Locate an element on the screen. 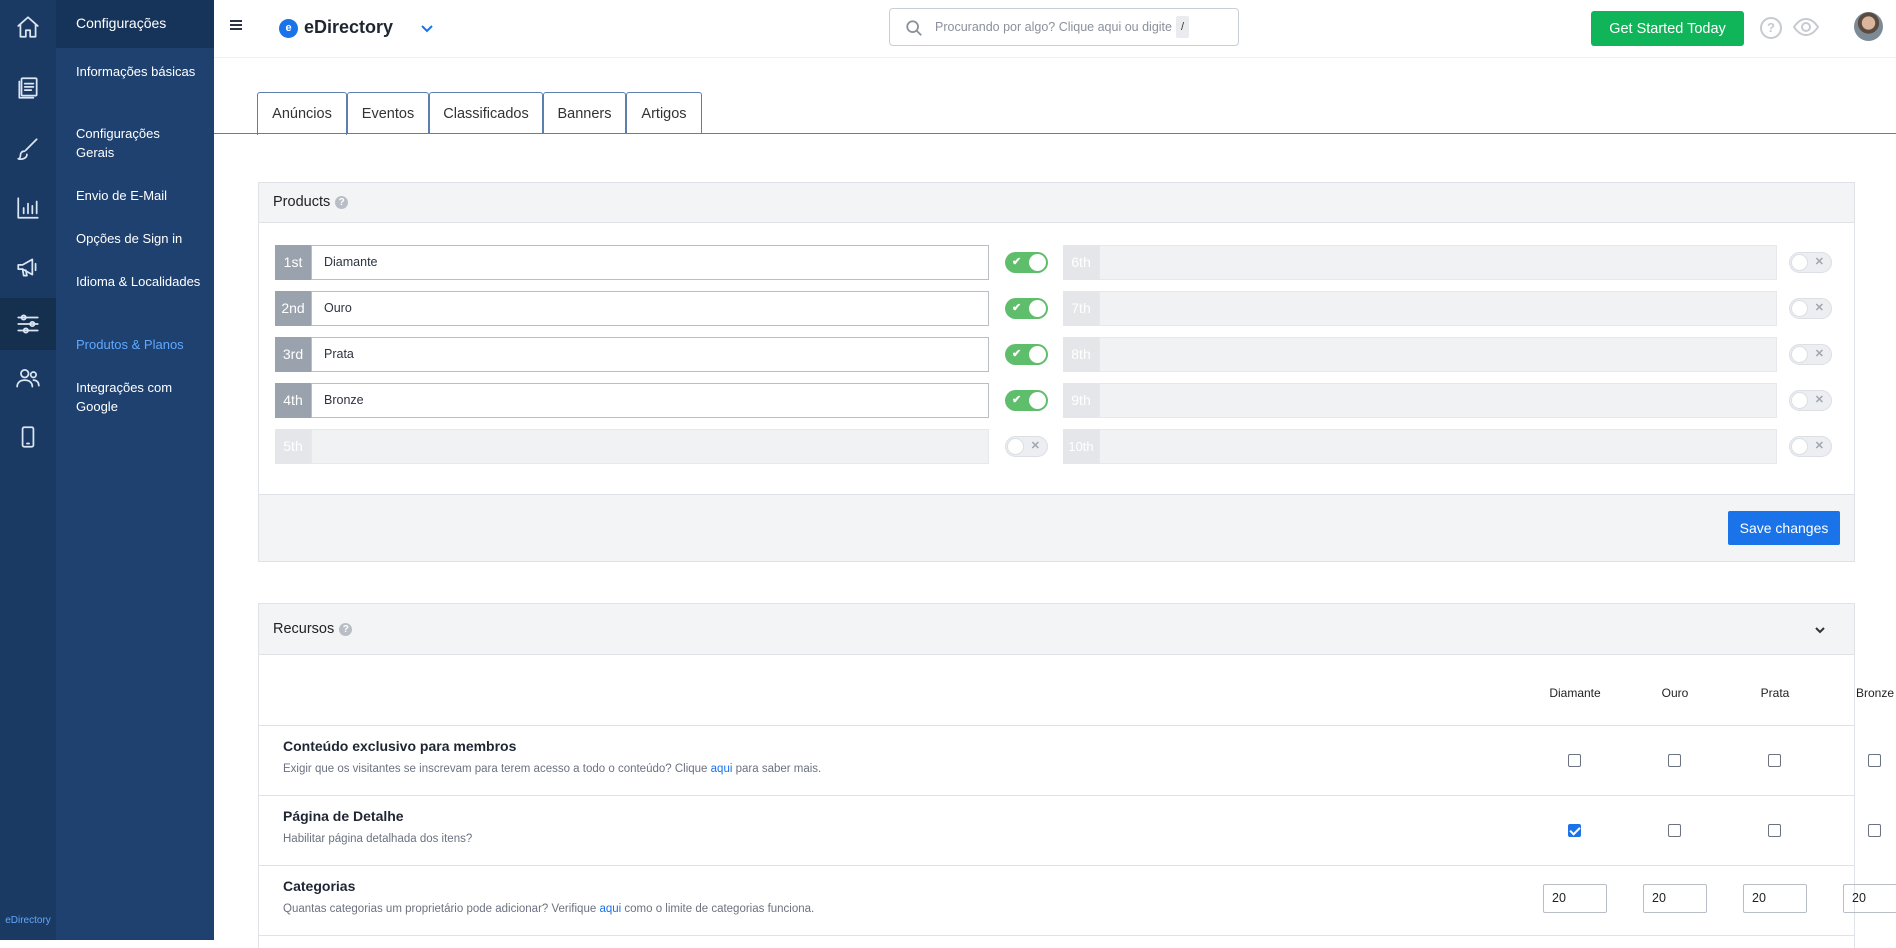  icon-rail: eDirectory is located at coordinates (28, 470).